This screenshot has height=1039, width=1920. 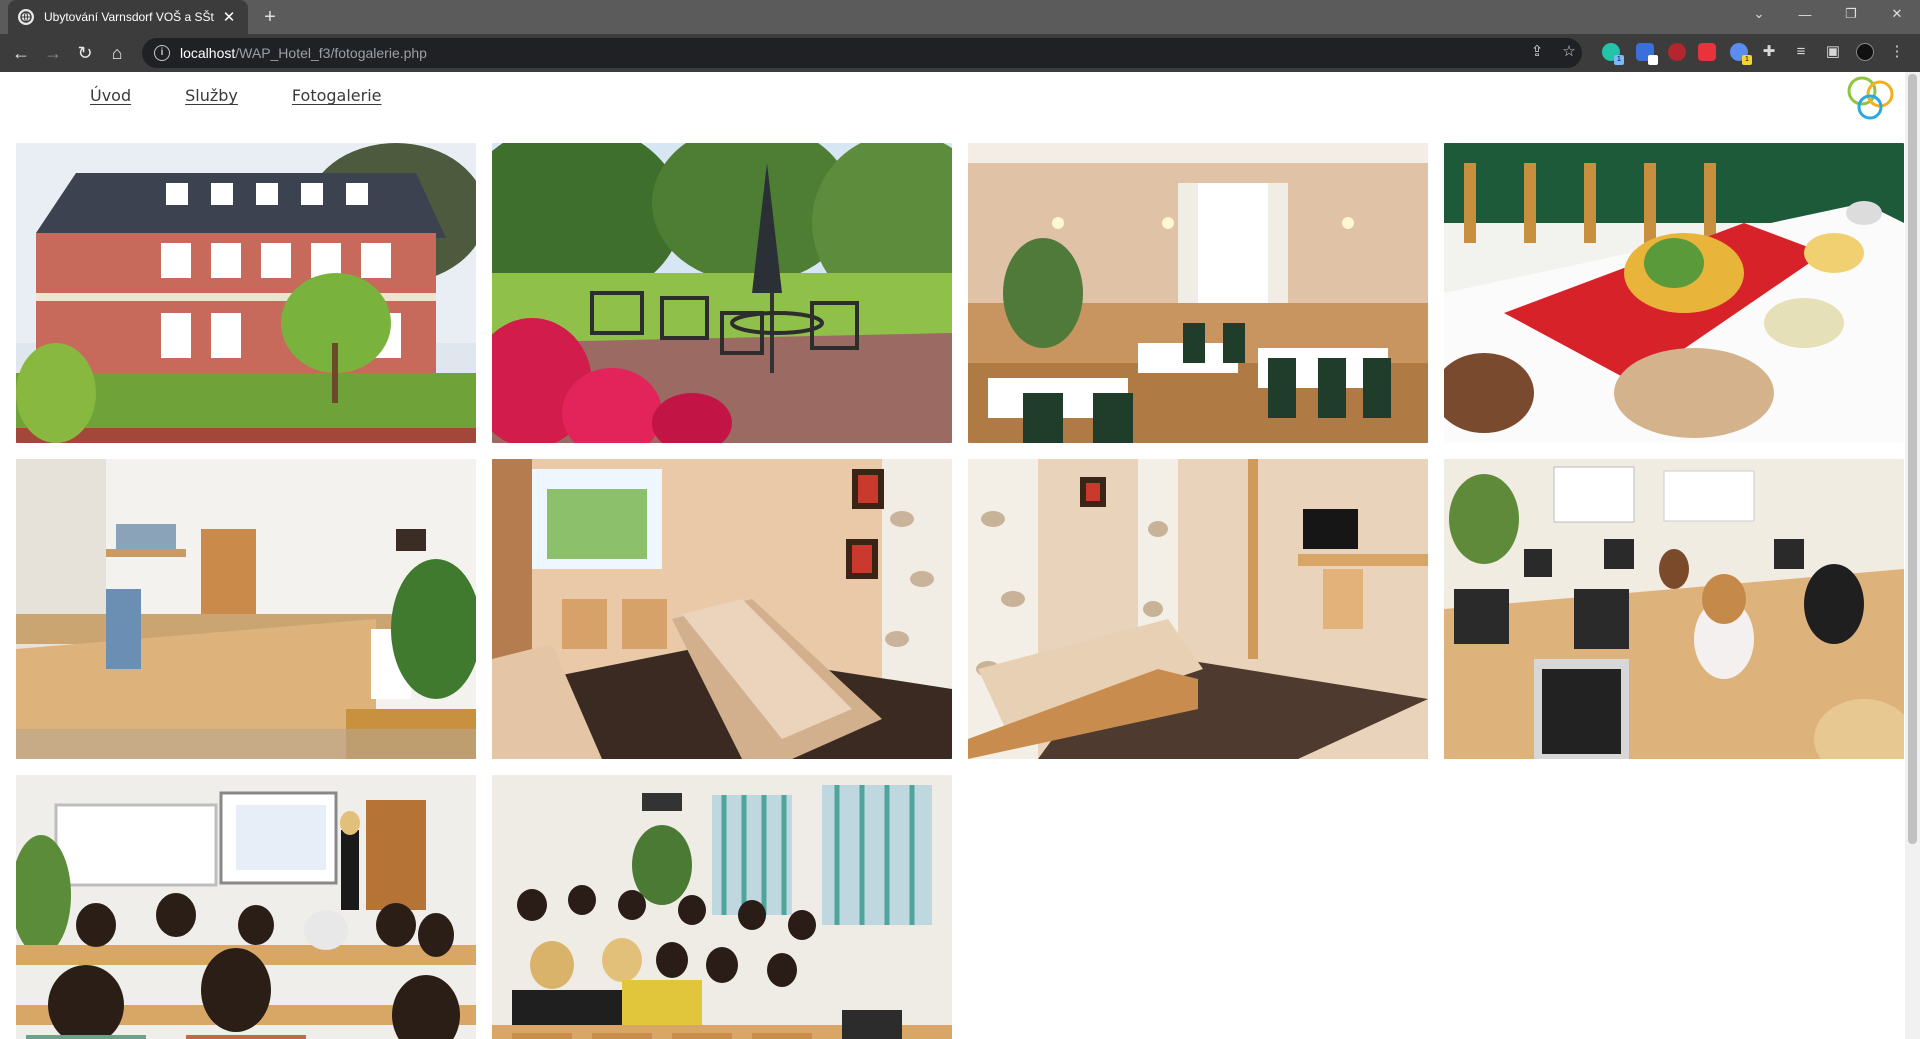 What do you see at coordinates (53, 53) in the screenshot?
I see `forward-icon: →` at bounding box center [53, 53].